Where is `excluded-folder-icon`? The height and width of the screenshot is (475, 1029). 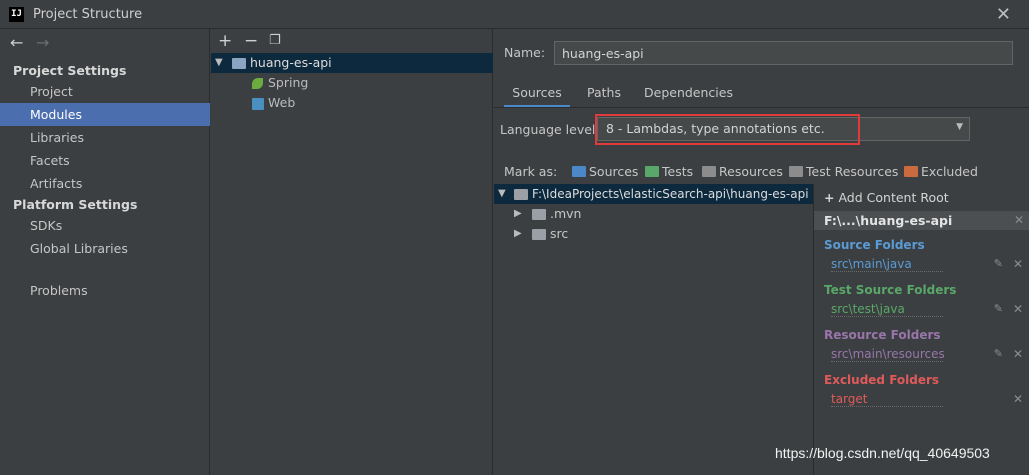 excluded-folder-icon is located at coordinates (911, 171).